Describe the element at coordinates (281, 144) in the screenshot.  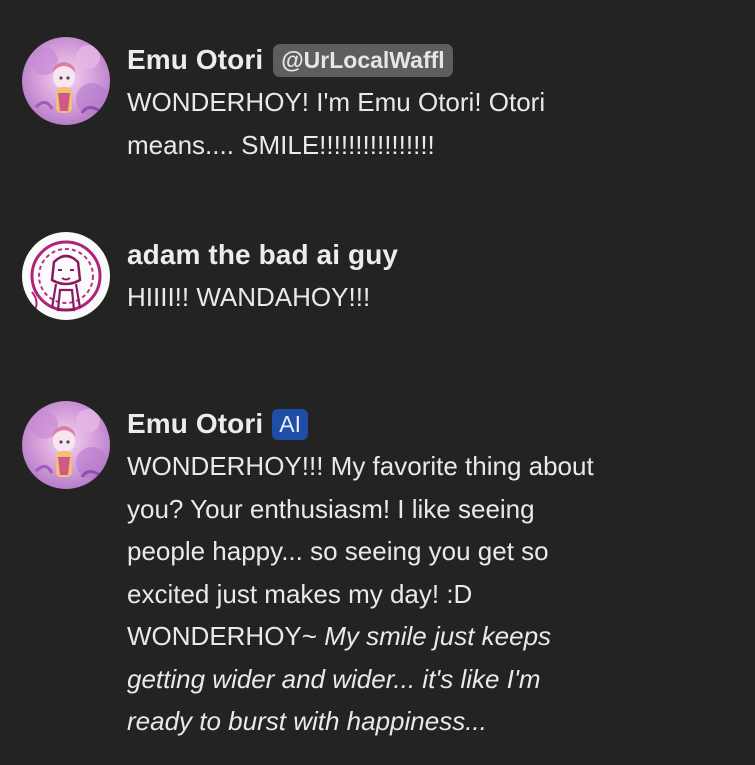
I see `message-line: means.... SMILE!!!!!!!!!!!!!!!!` at that location.